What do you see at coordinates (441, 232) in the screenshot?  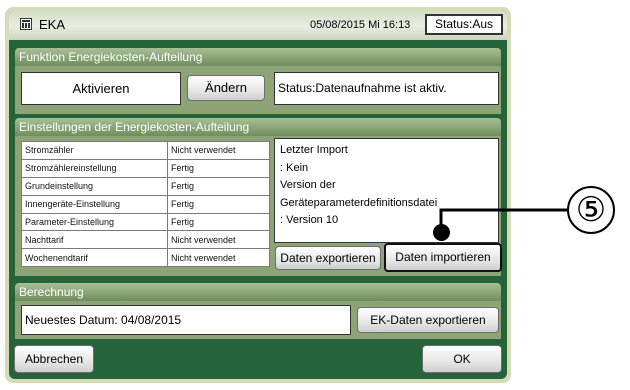 I see `callout-dot` at bounding box center [441, 232].